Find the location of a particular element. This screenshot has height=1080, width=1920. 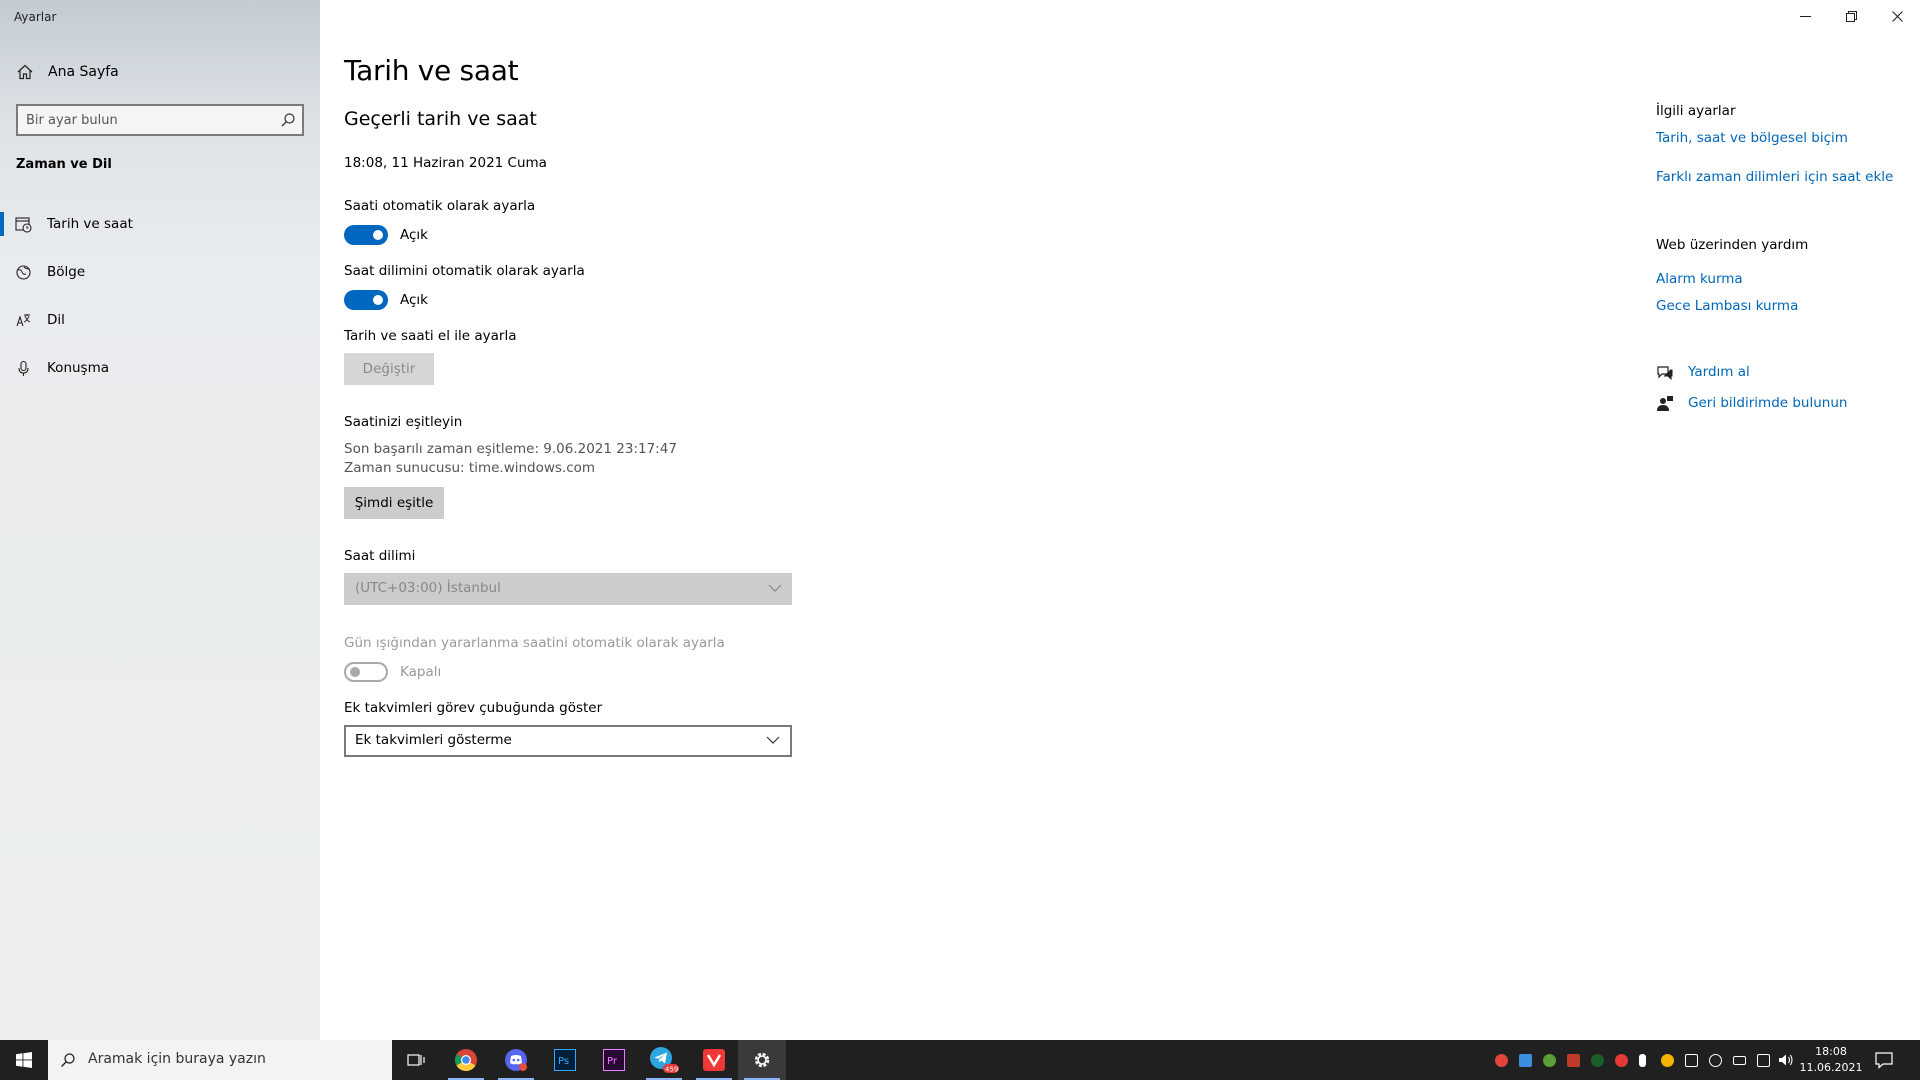

sidebar-item-language: Dil is located at coordinates (160, 320).